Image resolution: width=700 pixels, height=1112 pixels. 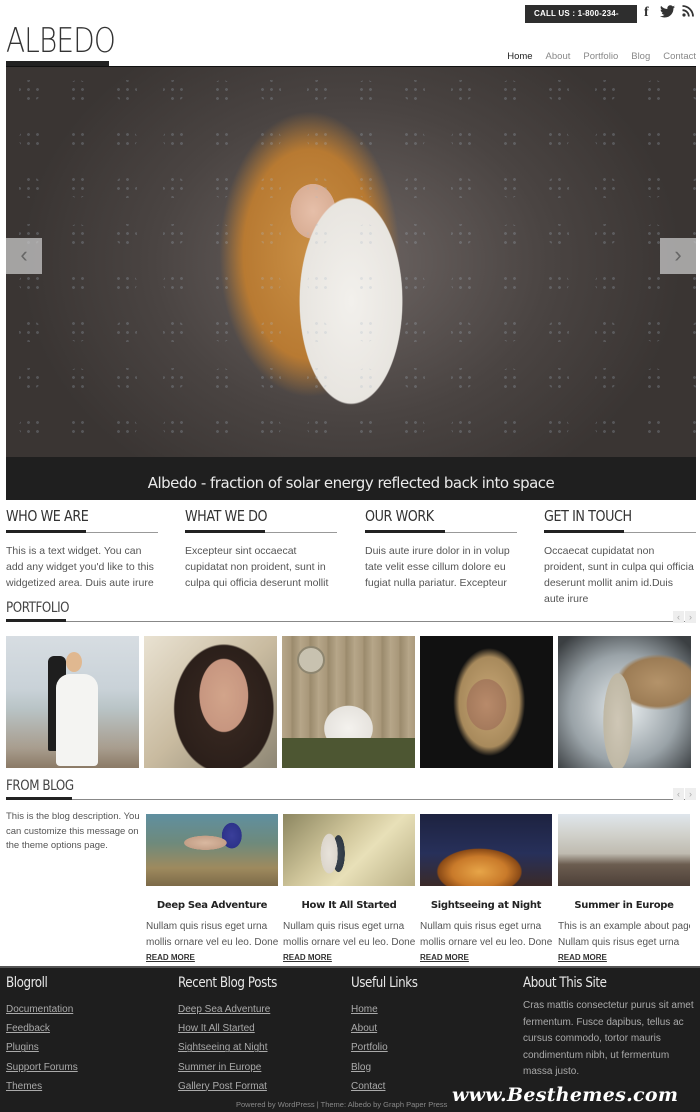 I want to click on blog-prev-button: ‹, so click(x=678, y=794).